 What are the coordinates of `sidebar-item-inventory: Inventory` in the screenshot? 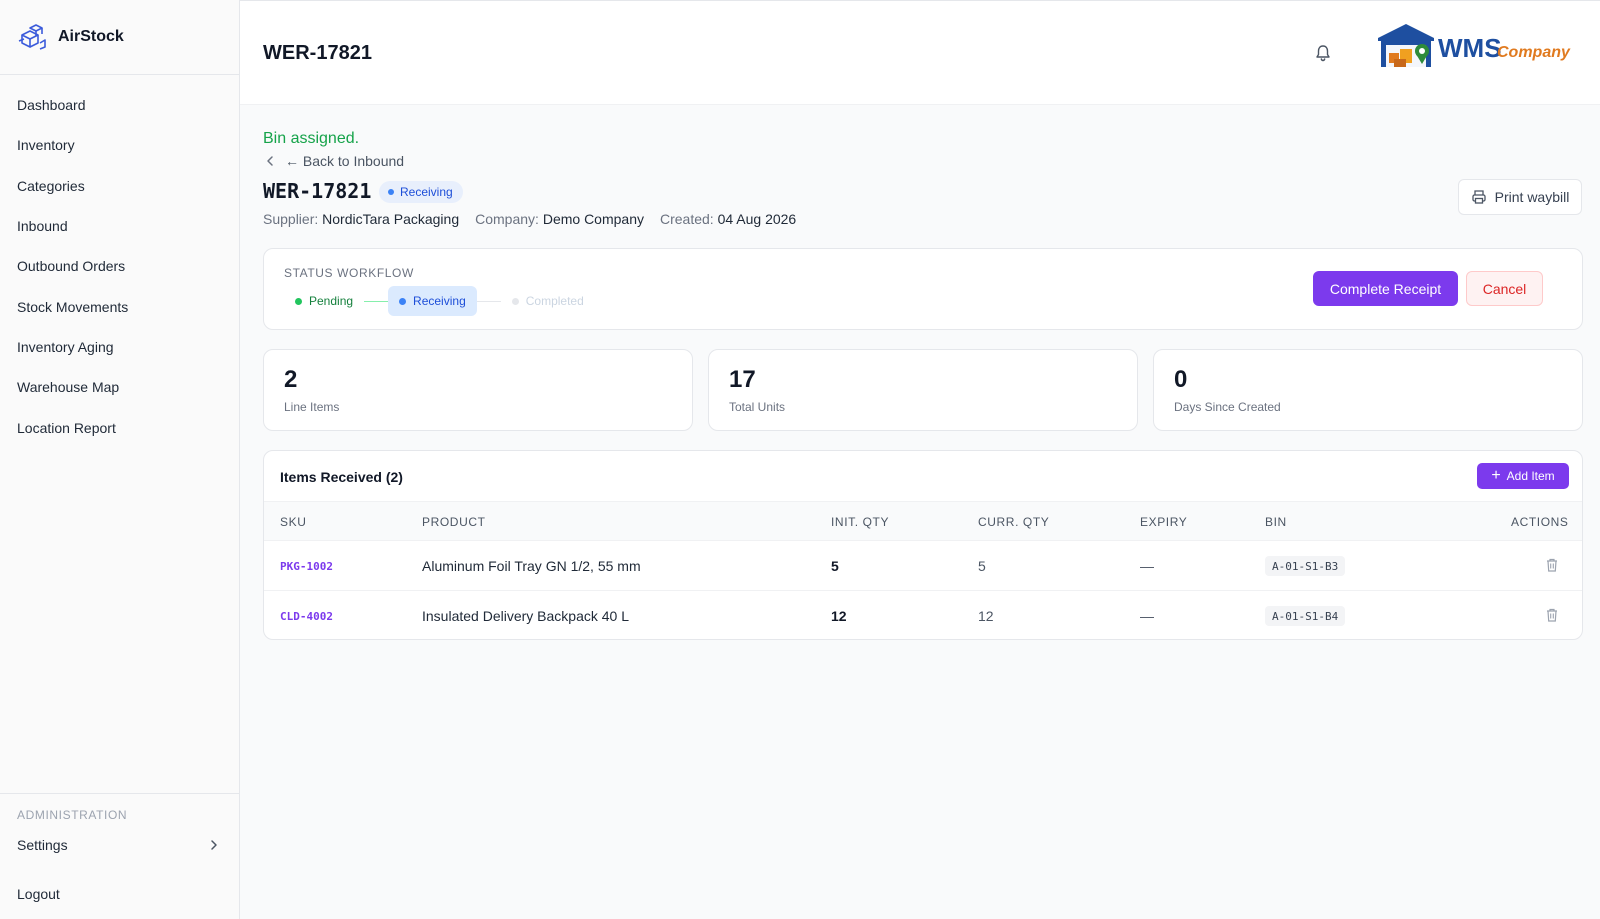 It's located at (119, 145).